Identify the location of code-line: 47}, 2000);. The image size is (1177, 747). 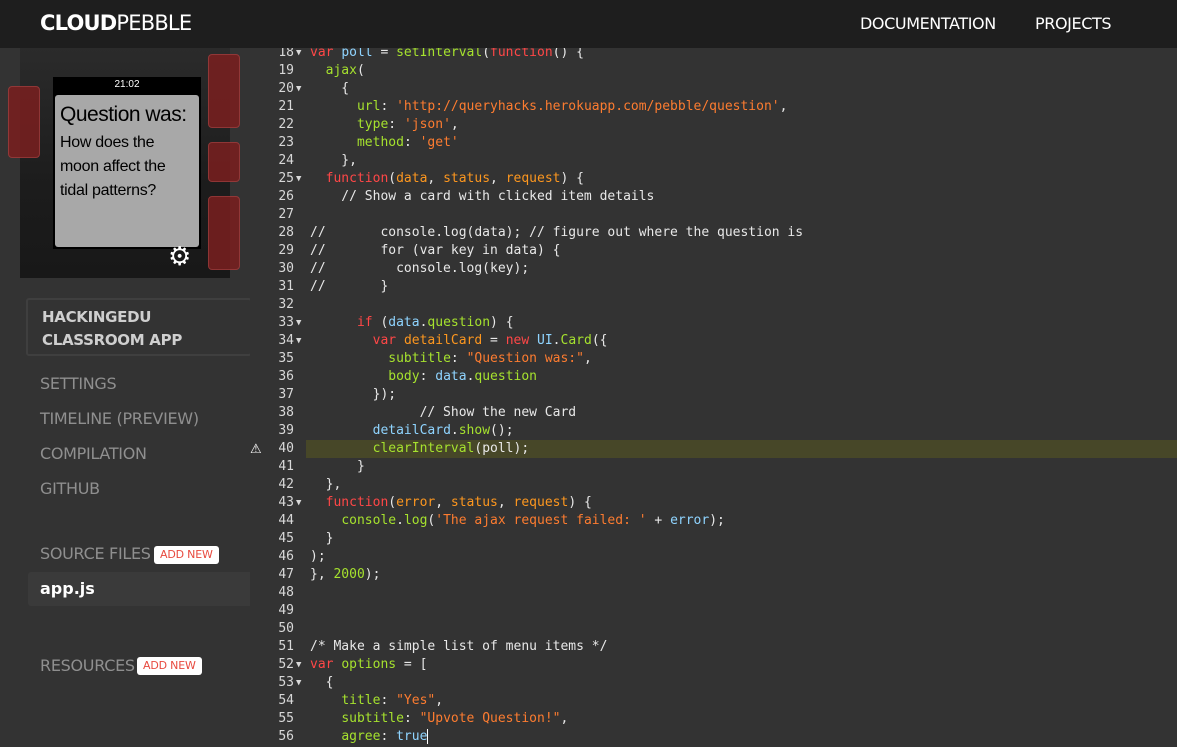
(713, 575).